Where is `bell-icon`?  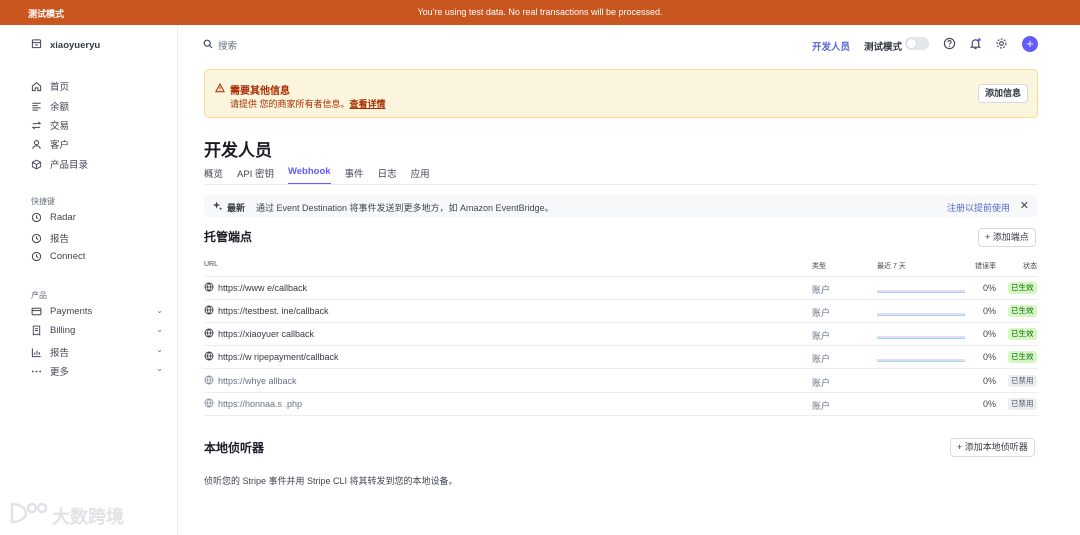
bell-icon is located at coordinates (975, 43).